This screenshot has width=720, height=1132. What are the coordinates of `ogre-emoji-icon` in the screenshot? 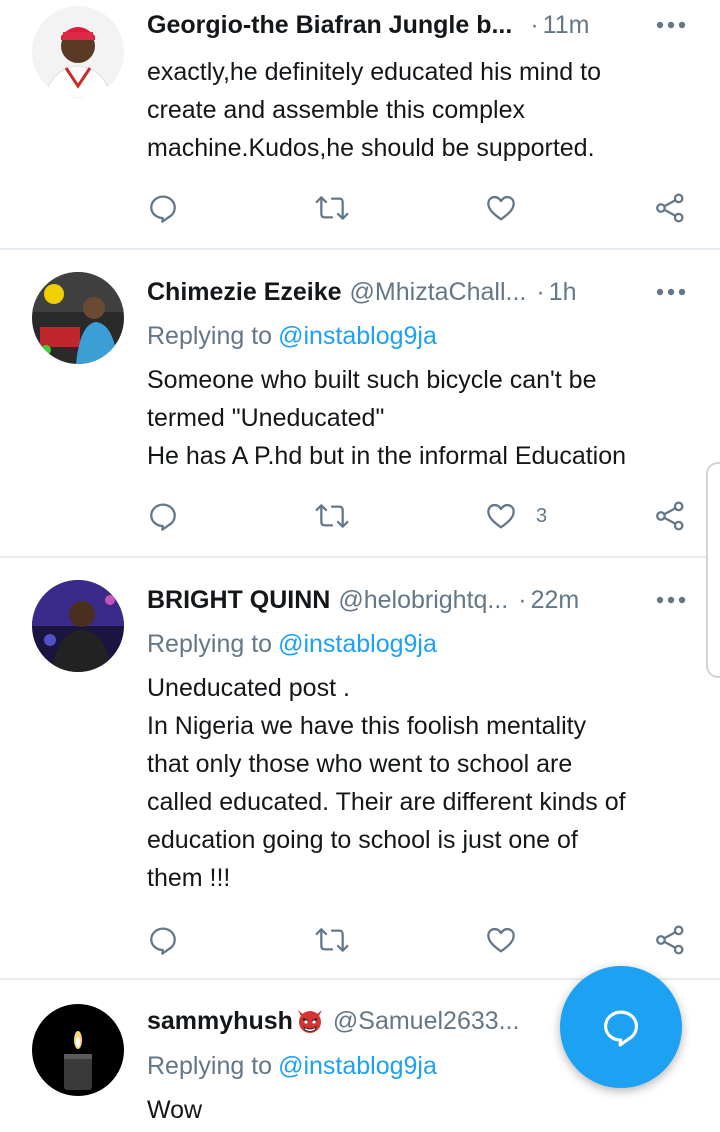 It's located at (309, 1021).